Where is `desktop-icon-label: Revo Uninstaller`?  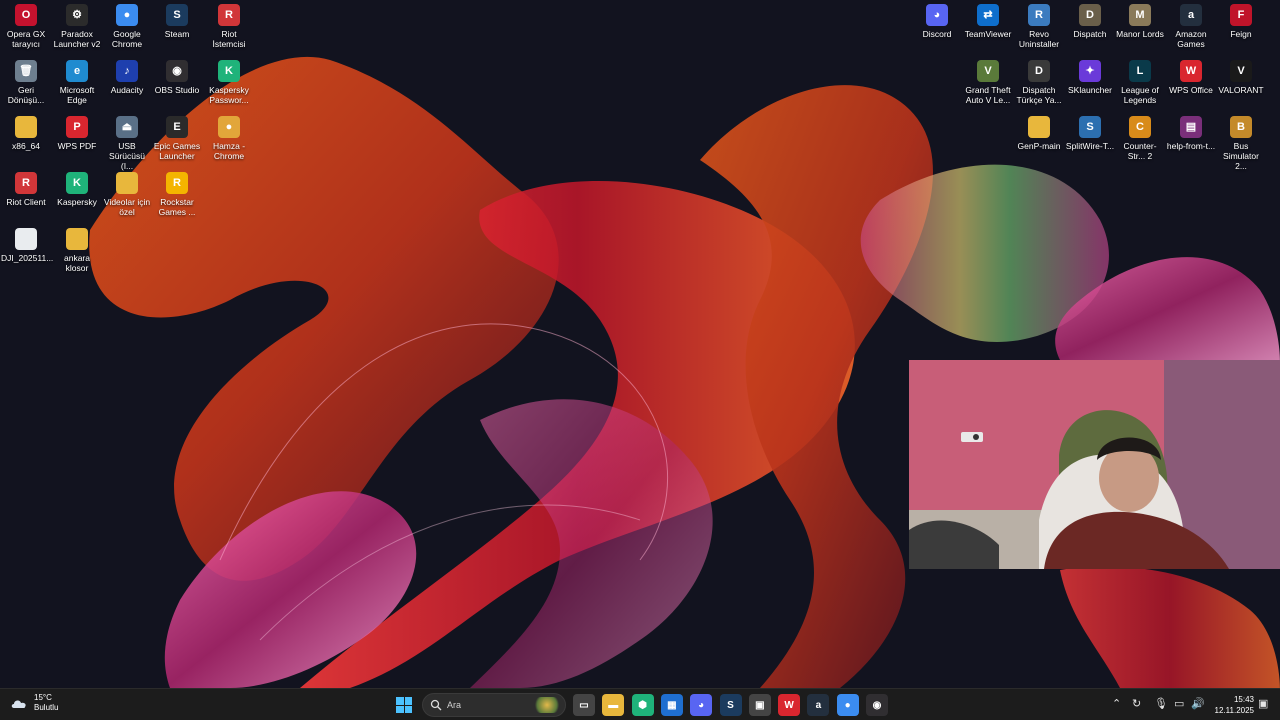
desktop-icon-label: Revo Uninstaller is located at coordinates (1039, 39).